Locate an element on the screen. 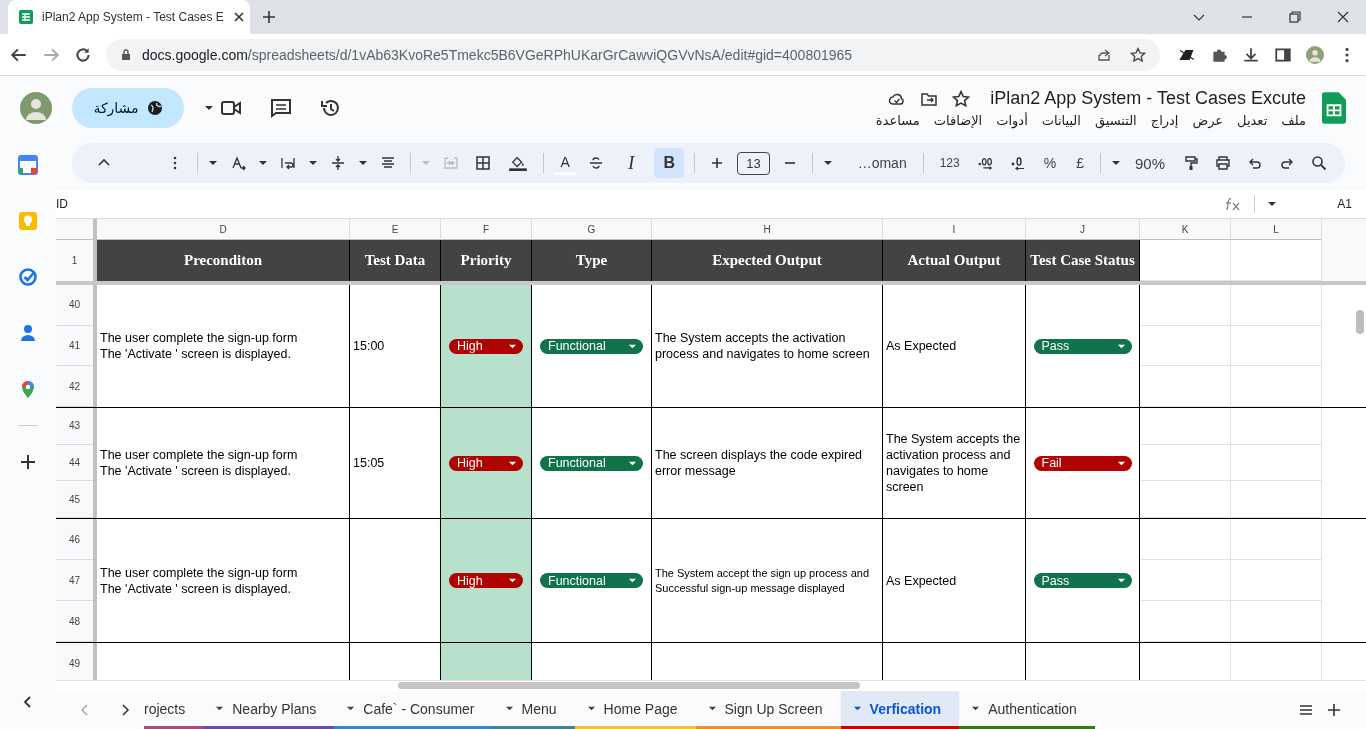 The height and width of the screenshot is (729, 1366). browser-tab: iPlan2 App System - Test Cases E is located at coordinates (129, 17).